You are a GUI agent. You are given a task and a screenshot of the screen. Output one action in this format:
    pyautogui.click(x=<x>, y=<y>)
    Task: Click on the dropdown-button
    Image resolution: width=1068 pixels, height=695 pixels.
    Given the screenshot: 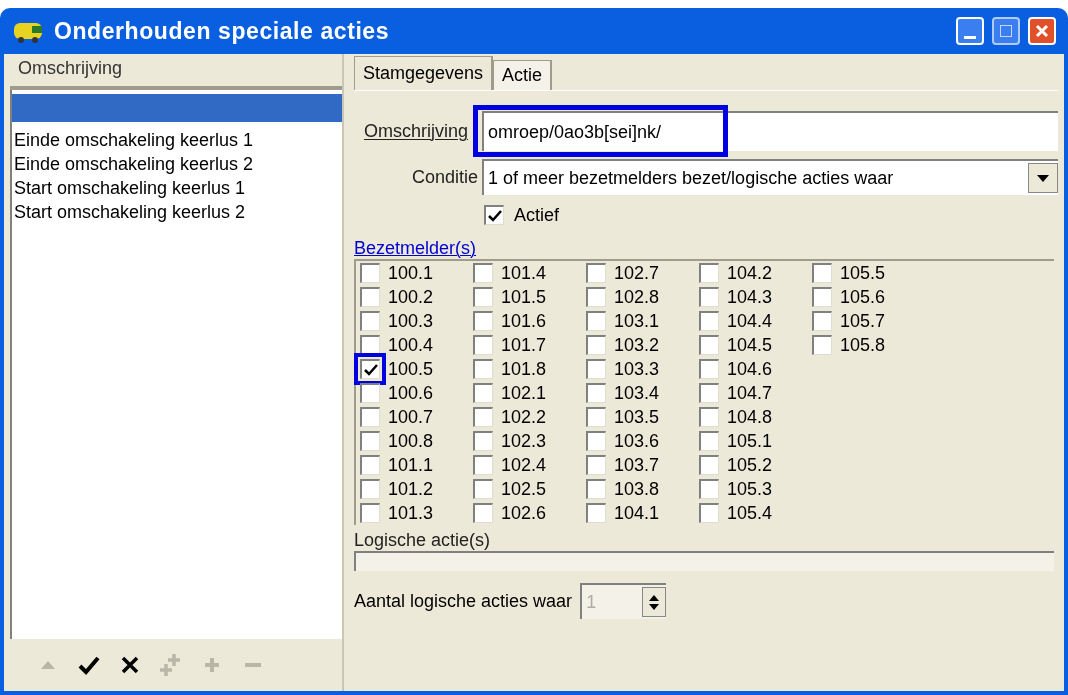 What is the action you would take?
    pyautogui.click(x=1043, y=178)
    